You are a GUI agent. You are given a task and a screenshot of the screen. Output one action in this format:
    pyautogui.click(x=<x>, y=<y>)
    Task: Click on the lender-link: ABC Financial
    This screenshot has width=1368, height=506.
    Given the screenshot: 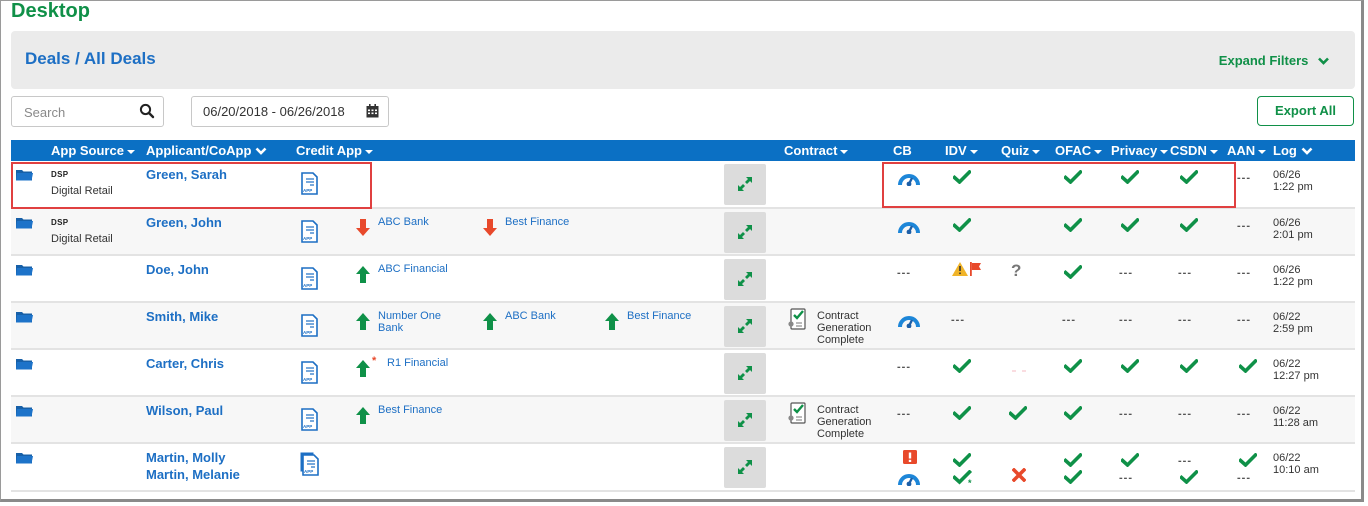 What is the action you would take?
    pyautogui.click(x=433, y=269)
    